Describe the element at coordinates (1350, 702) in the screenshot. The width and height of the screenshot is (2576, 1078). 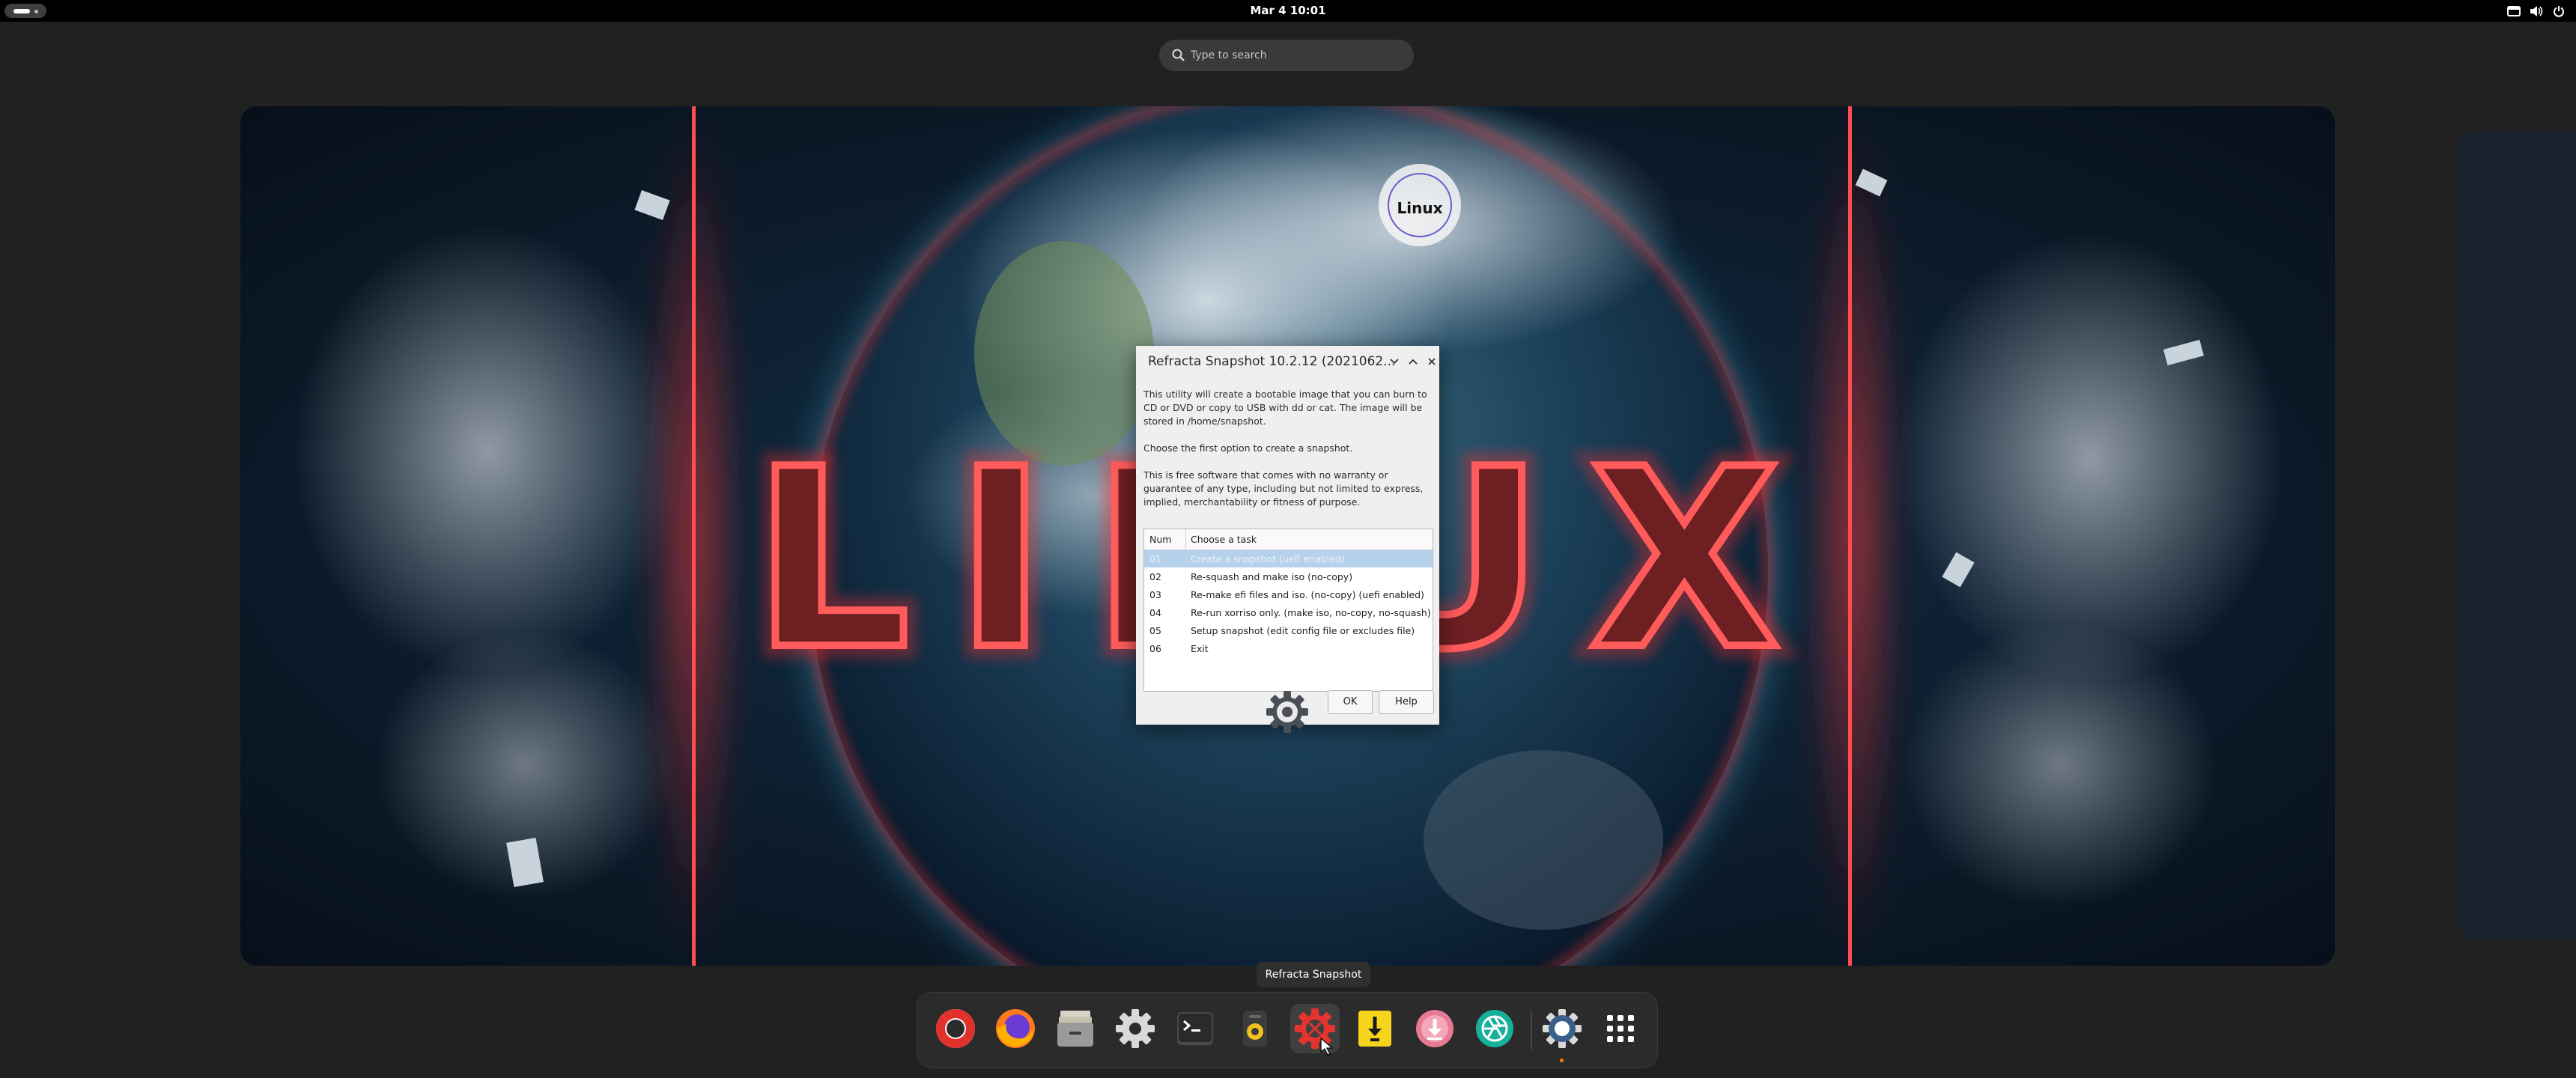
I see `ok-button: OK` at that location.